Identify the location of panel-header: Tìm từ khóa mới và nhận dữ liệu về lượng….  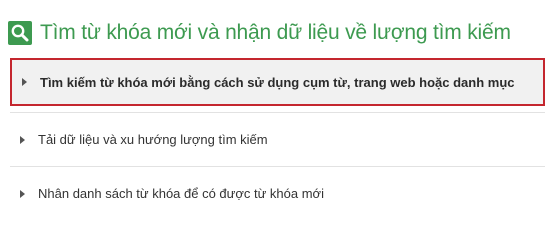
(259, 33).